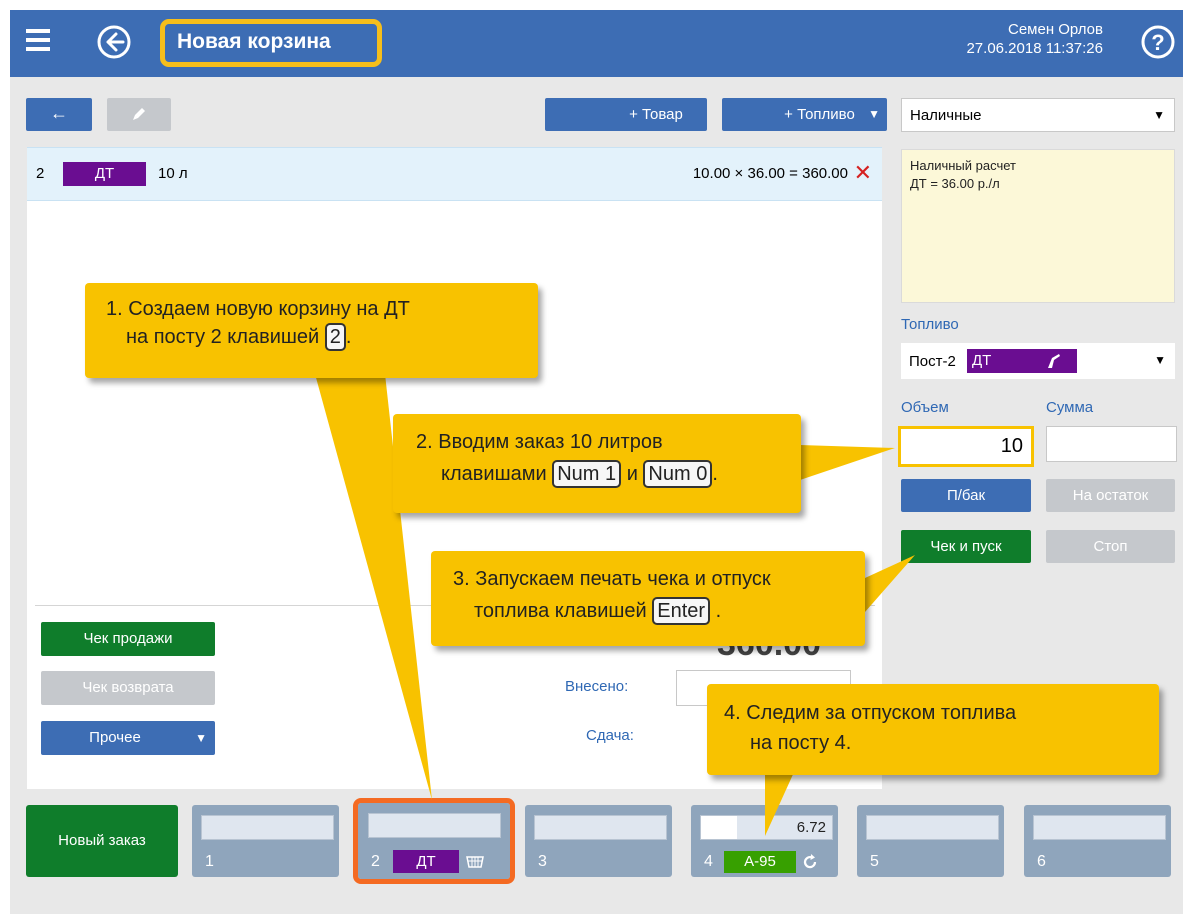  What do you see at coordinates (1111, 444) in the screenshot?
I see `sum-input` at bounding box center [1111, 444].